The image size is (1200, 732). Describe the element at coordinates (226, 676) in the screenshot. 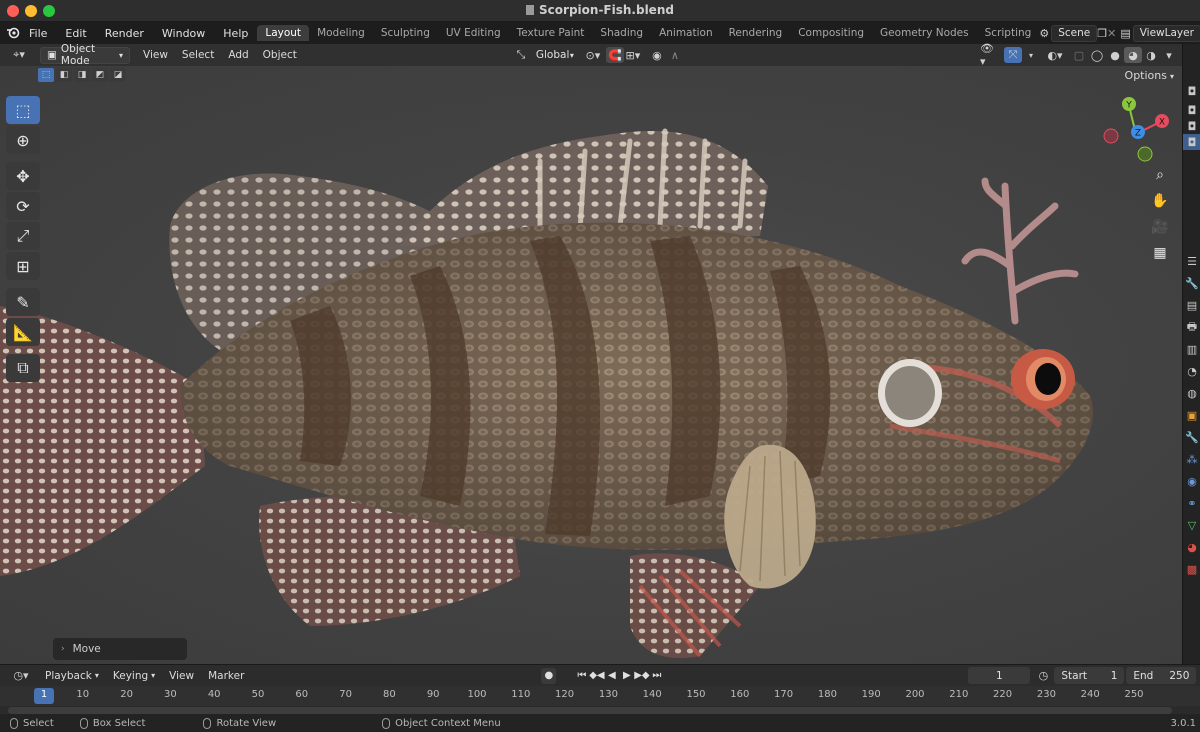

I see `timeline-menu-marker: Marker` at that location.